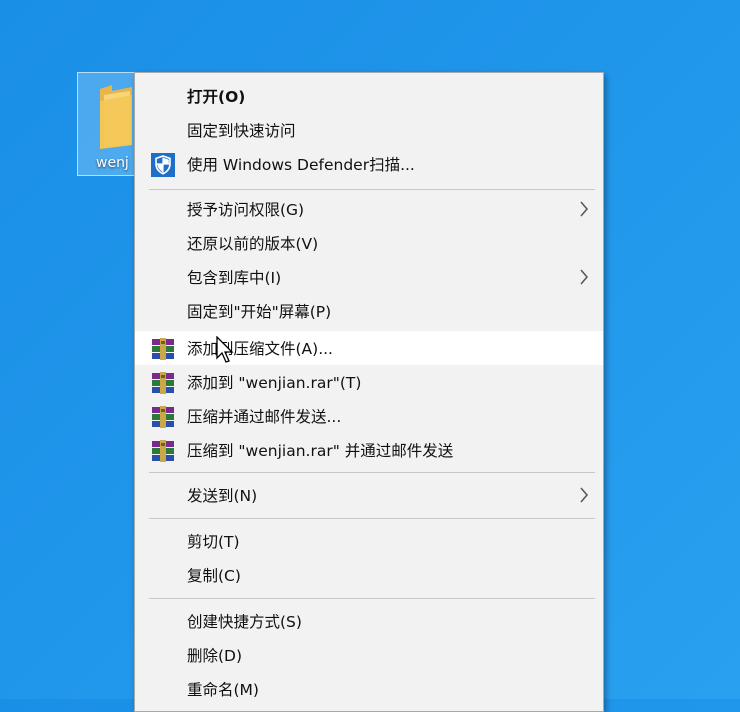 This screenshot has height=712, width=740. Describe the element at coordinates (244, 622) in the screenshot. I see `menu-item-label: 创建快捷方式(S)` at that location.